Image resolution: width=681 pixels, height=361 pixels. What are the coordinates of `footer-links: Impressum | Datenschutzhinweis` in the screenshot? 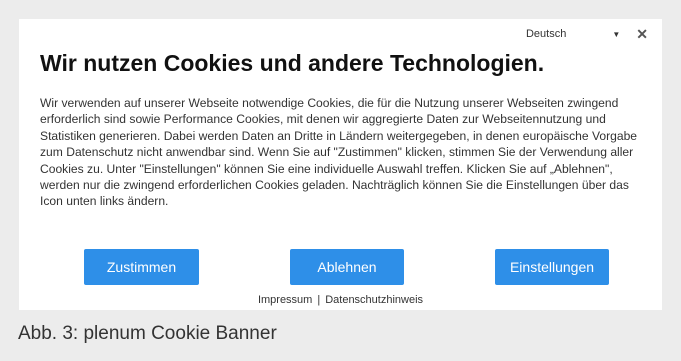 It's located at (340, 300).